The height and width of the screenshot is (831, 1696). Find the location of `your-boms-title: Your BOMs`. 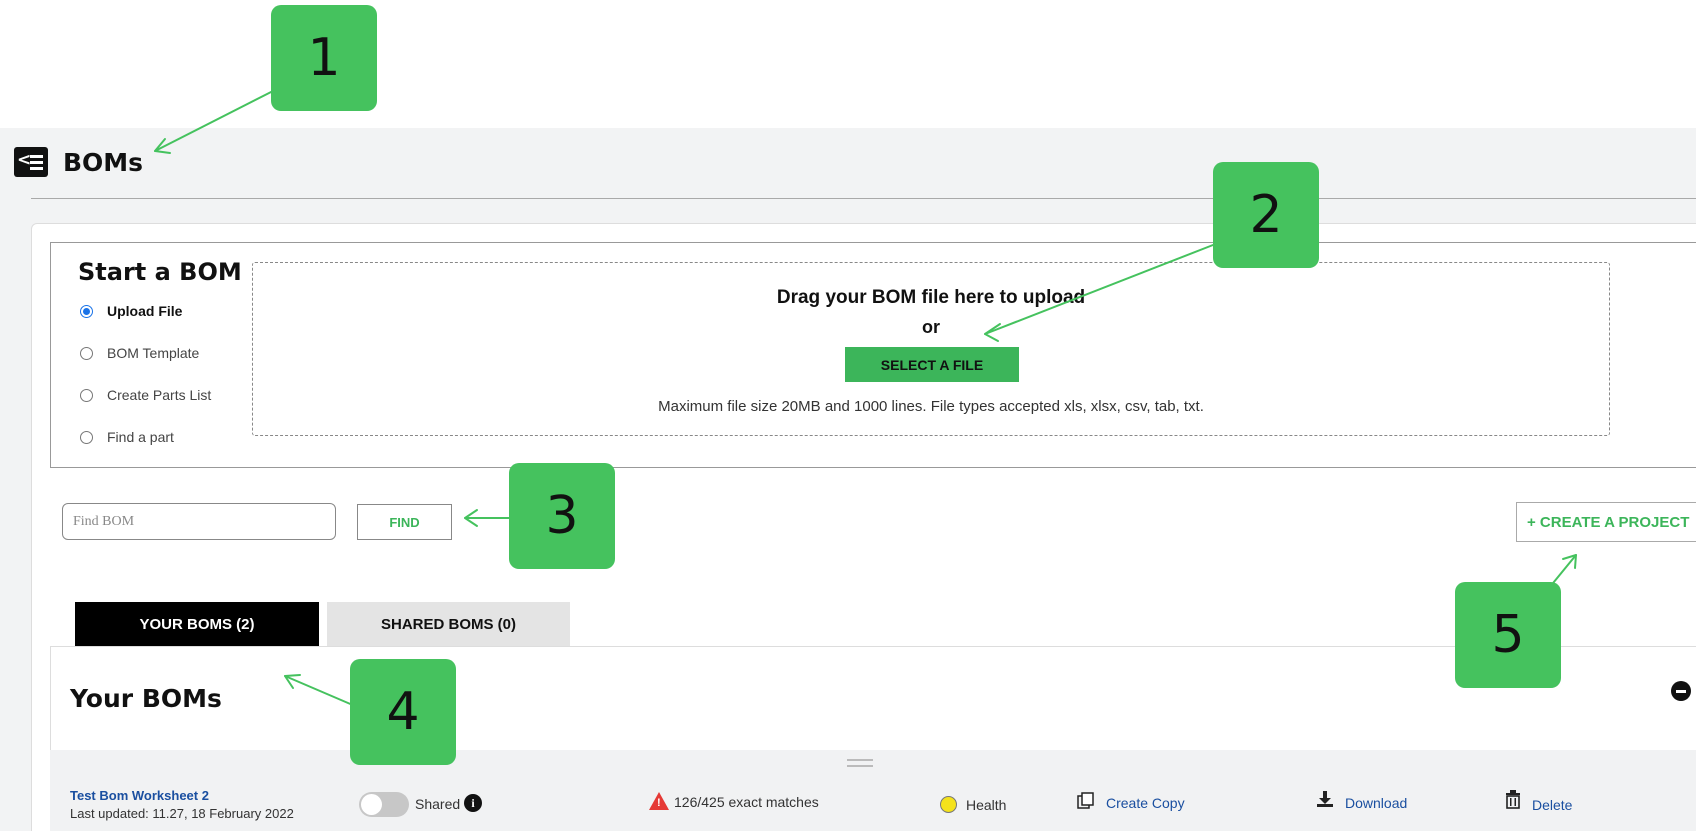

your-boms-title: Your BOMs is located at coordinates (146, 698).